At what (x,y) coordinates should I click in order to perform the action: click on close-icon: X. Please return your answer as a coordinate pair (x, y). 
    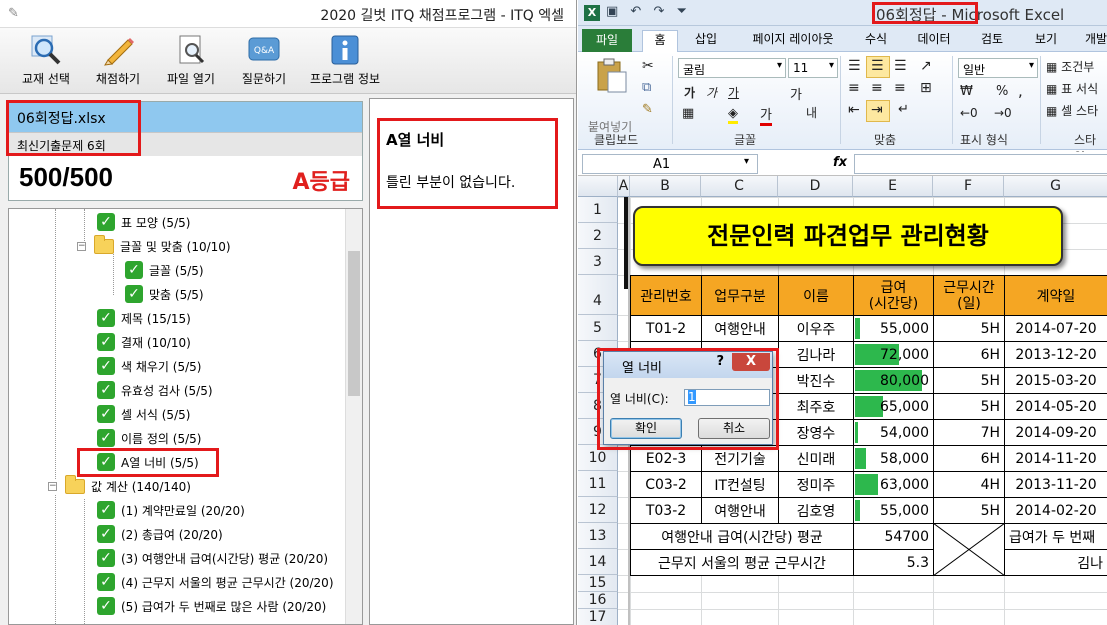
    Looking at the image, I should click on (751, 362).